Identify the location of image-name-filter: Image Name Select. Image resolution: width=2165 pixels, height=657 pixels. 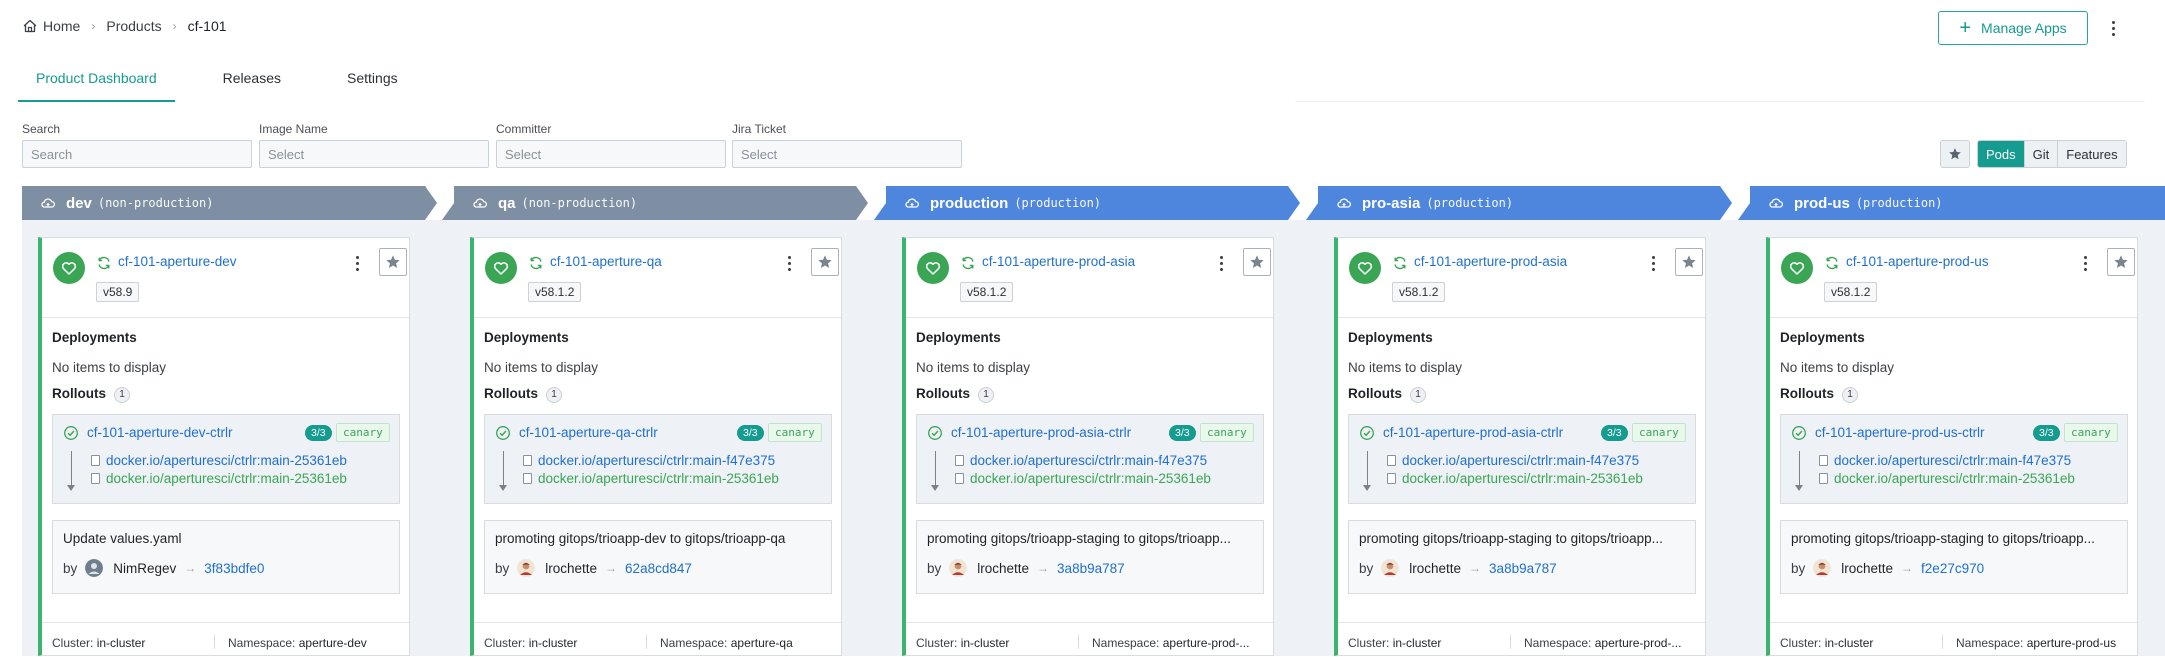
(374, 145).